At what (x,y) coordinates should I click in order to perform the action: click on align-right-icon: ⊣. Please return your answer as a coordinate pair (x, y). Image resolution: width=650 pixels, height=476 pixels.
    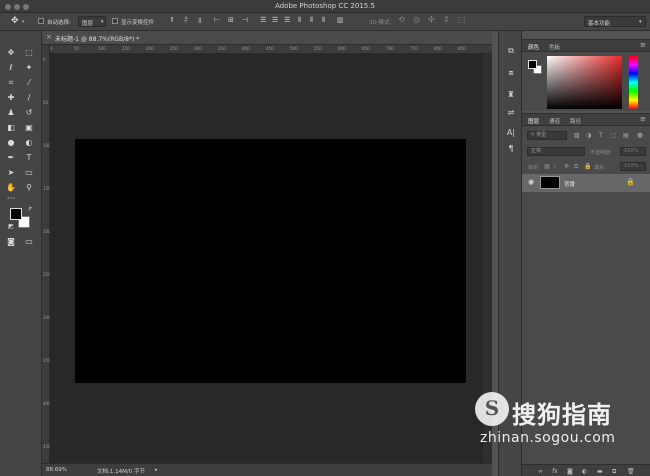
    Looking at the image, I should click on (245, 20).